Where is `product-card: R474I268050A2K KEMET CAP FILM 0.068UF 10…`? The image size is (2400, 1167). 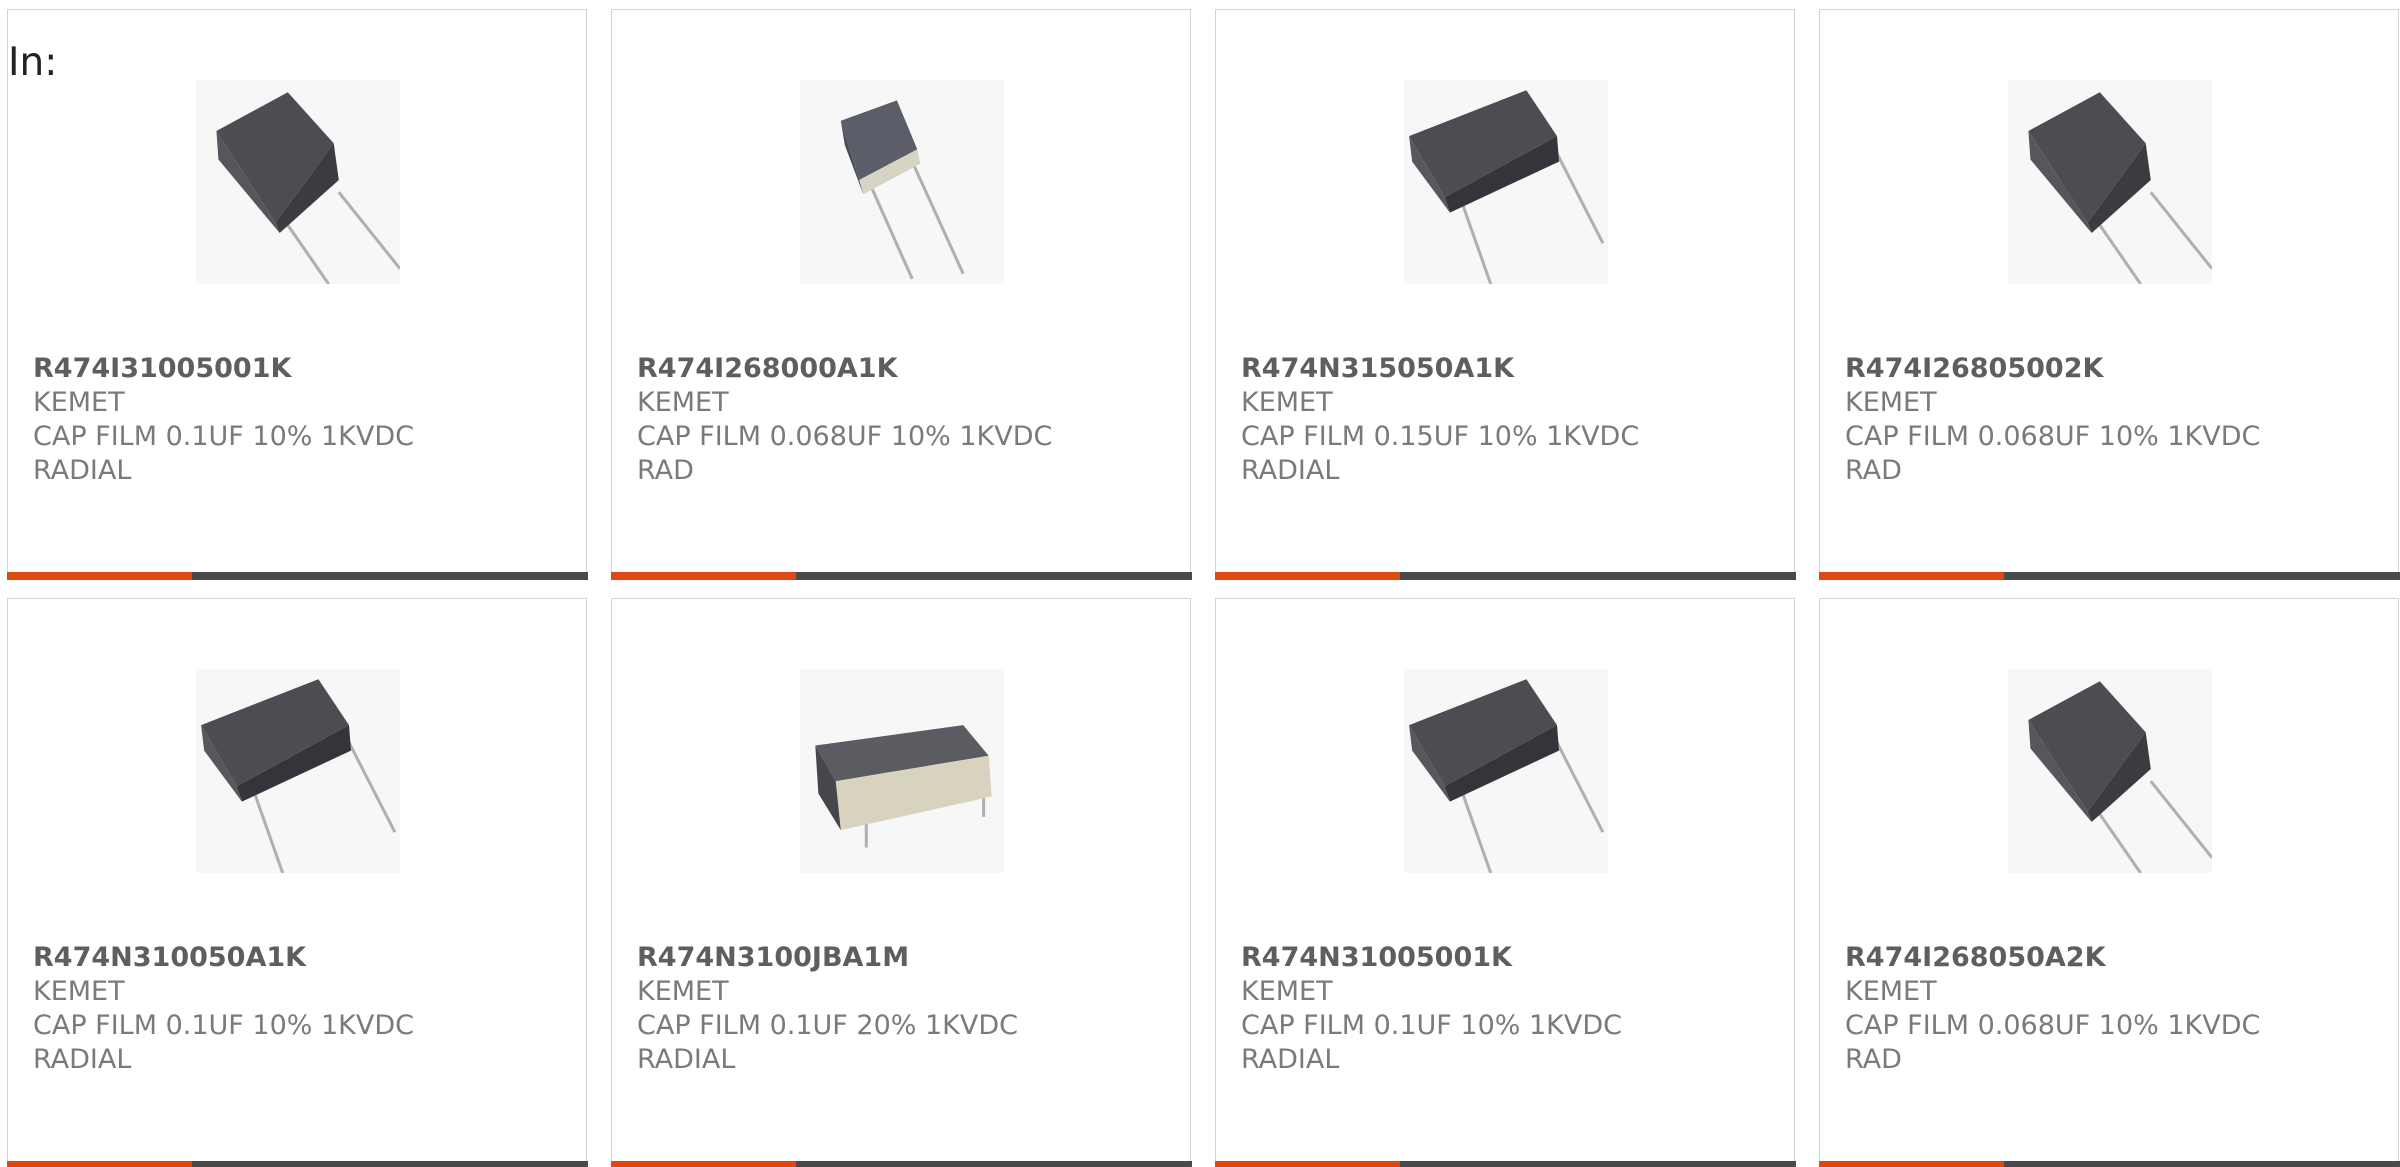
product-card: R474I268050A2K KEMET CAP FILM 0.068UF 10… is located at coordinates (2109, 882).